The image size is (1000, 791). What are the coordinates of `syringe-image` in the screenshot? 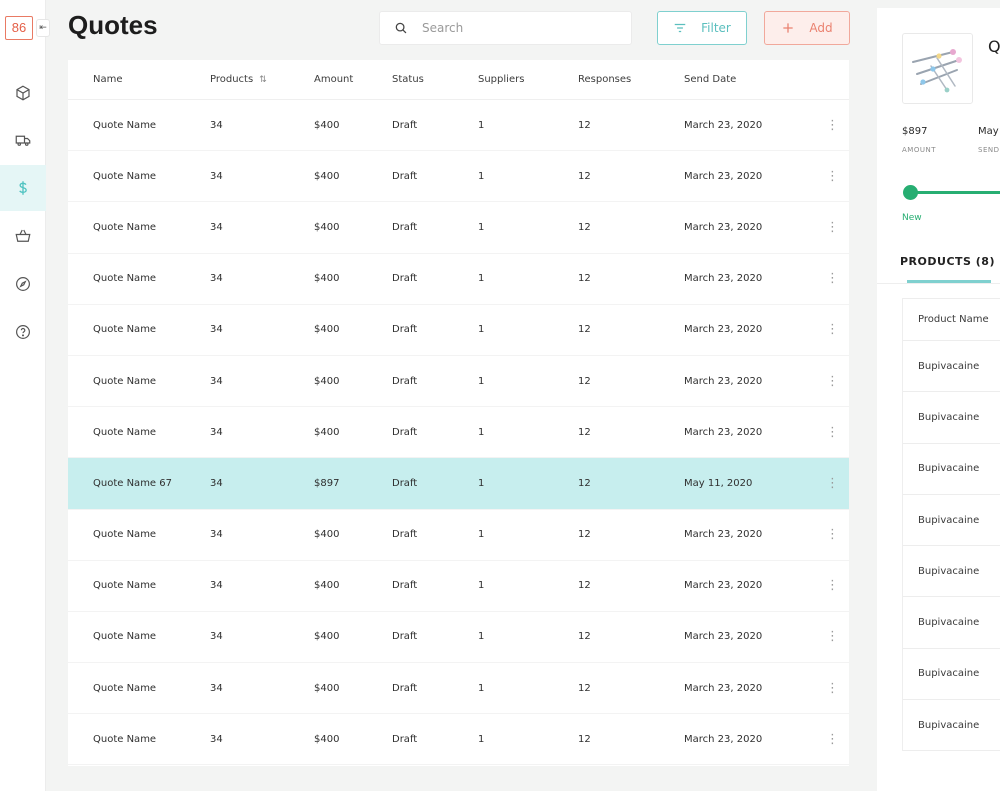 It's located at (937, 71).